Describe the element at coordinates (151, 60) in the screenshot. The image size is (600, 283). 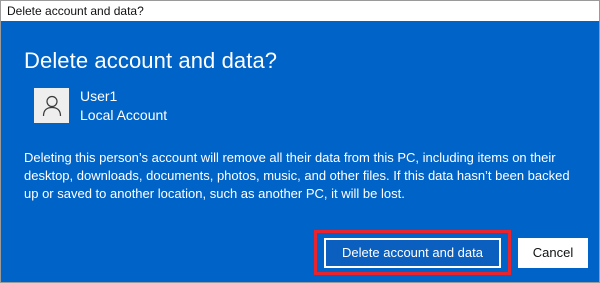
I see `dialog-heading: Delete account and data?` at that location.